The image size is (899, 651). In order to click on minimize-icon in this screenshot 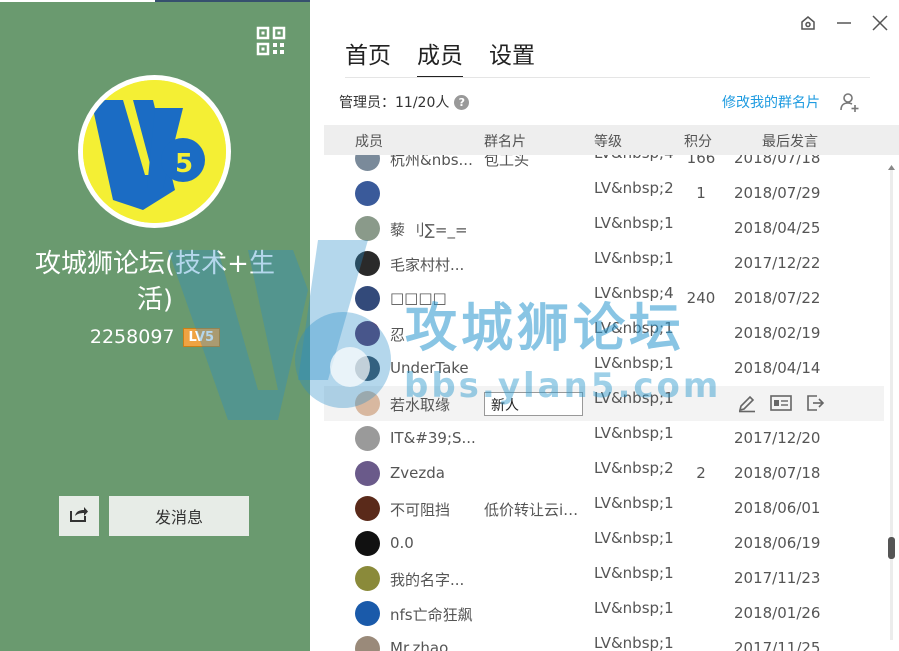, I will do `click(844, 23)`.